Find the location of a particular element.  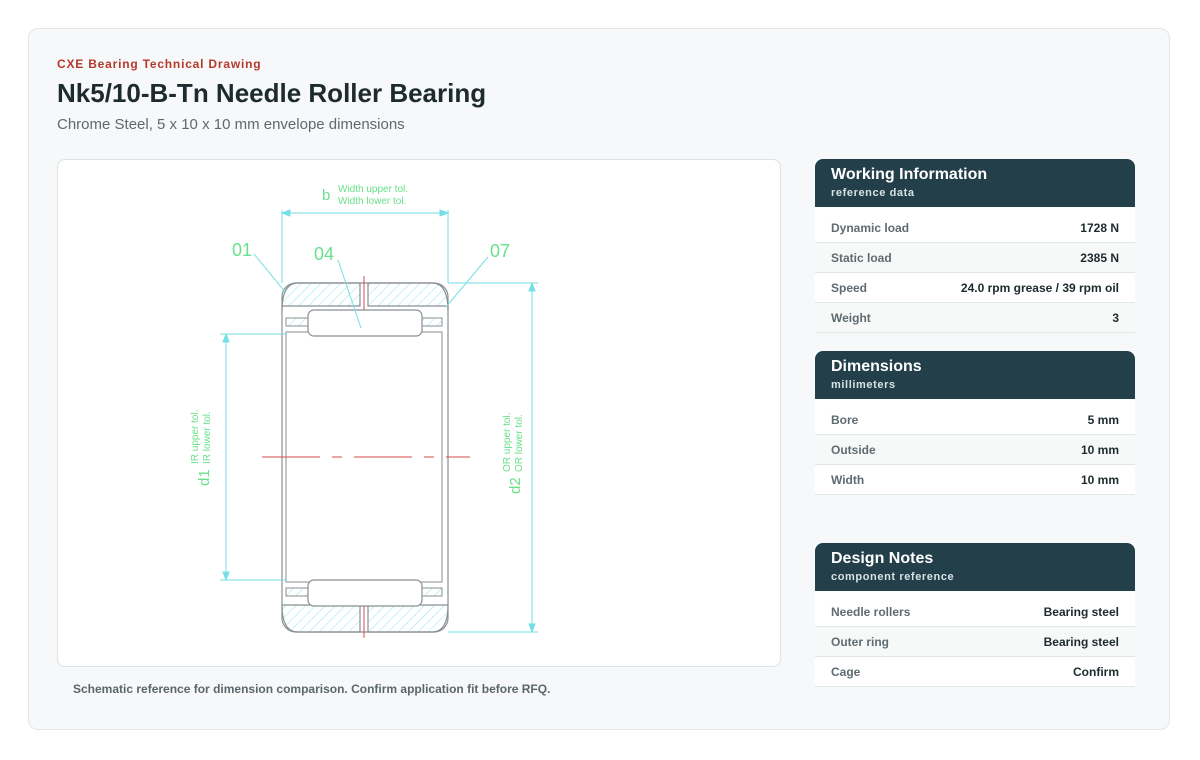

width-dimension is located at coordinates (365, 246).